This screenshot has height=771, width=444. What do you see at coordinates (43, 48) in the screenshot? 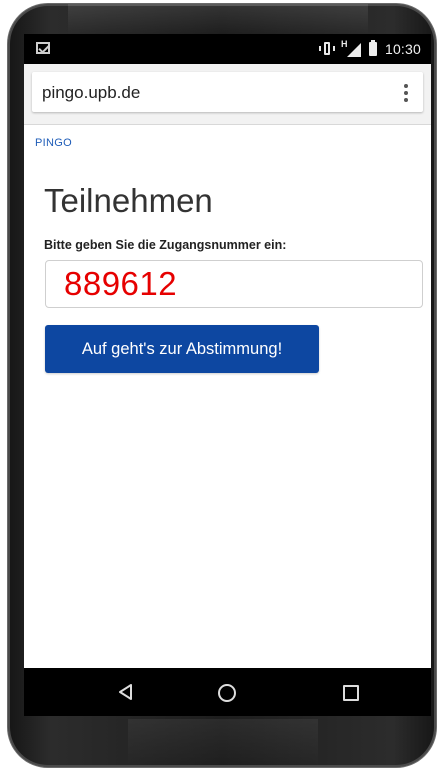
I see `gmail-icon` at bounding box center [43, 48].